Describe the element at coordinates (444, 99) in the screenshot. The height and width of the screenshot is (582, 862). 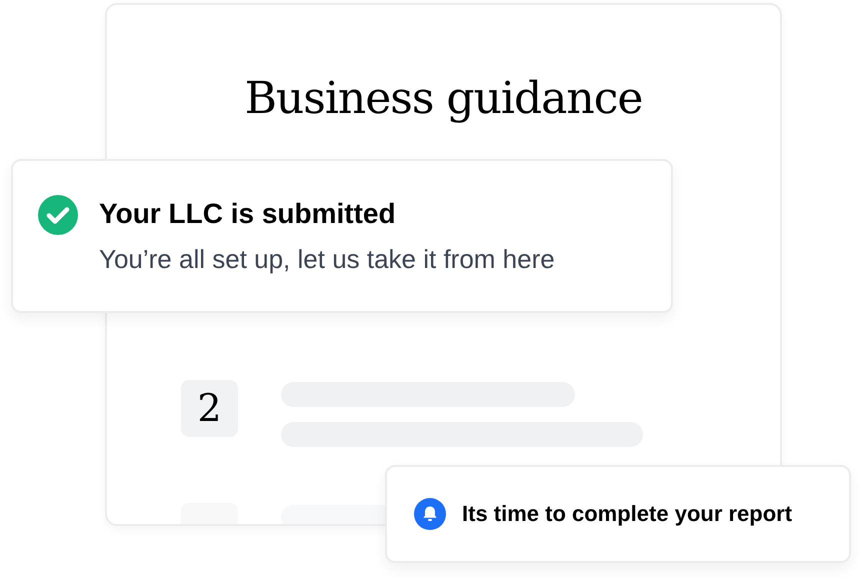
I see `card-title: Business guidance` at that location.